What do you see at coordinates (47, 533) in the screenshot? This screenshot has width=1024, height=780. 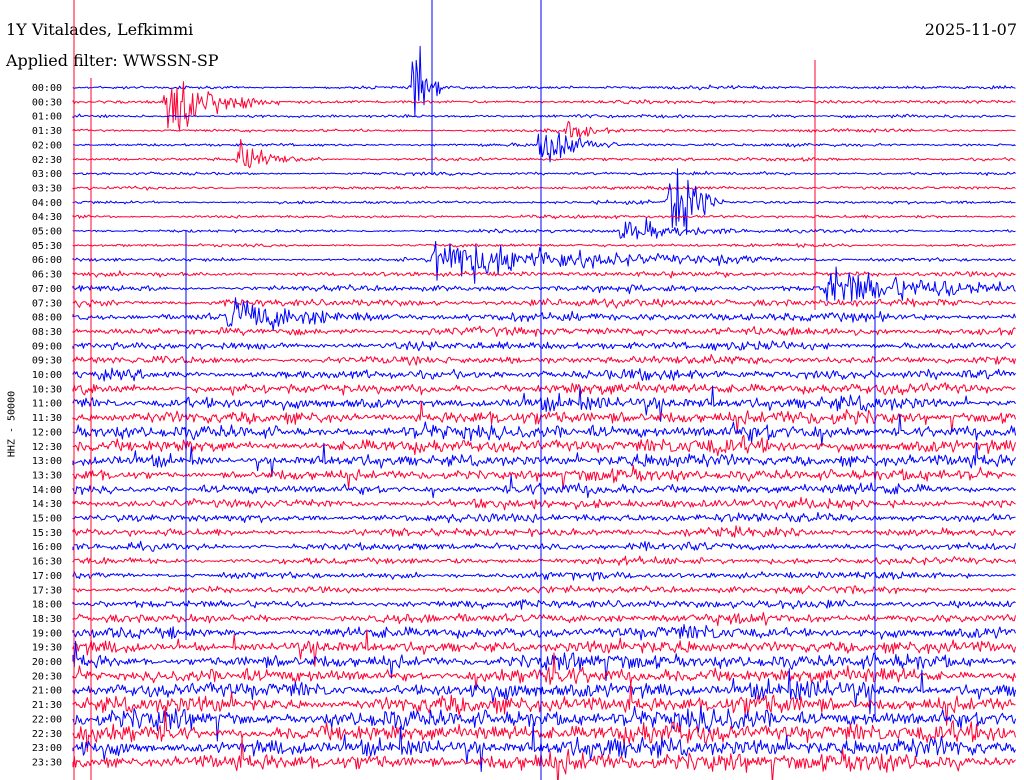 I see `time-tick-label: 15:30` at bounding box center [47, 533].